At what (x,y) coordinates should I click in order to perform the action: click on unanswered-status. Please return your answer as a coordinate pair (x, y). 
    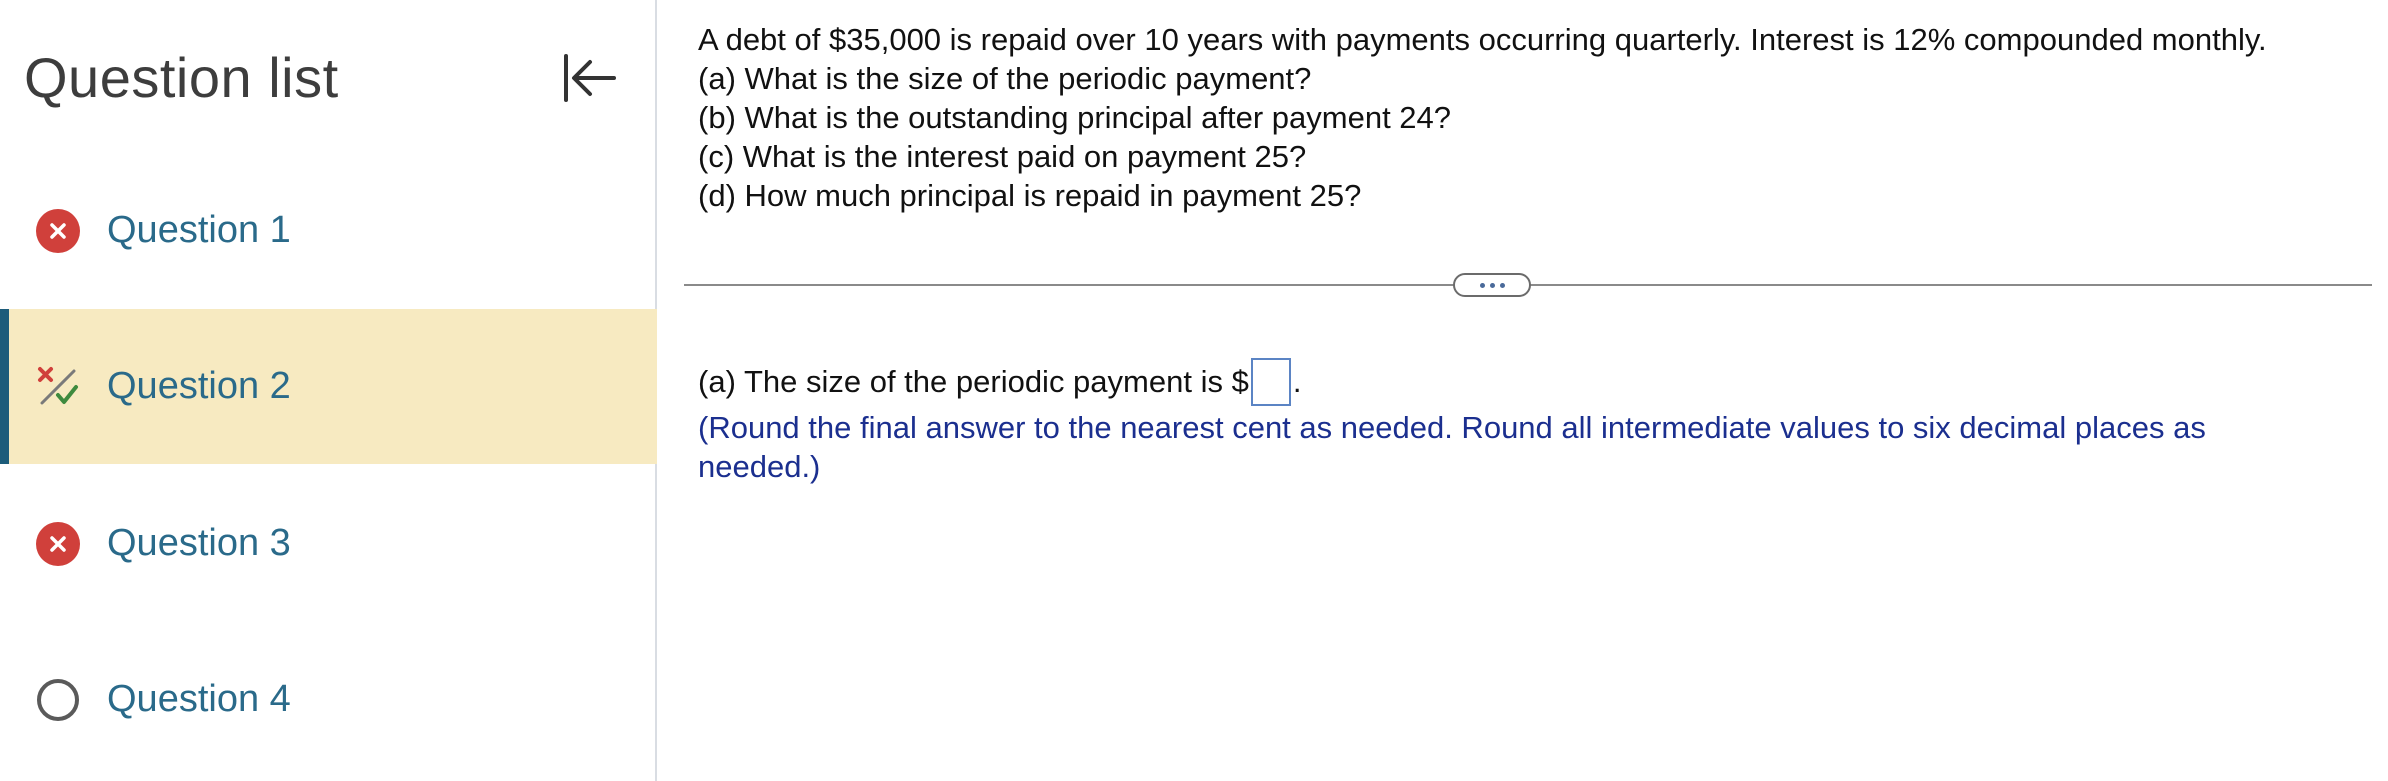
    Looking at the image, I should click on (58, 700).